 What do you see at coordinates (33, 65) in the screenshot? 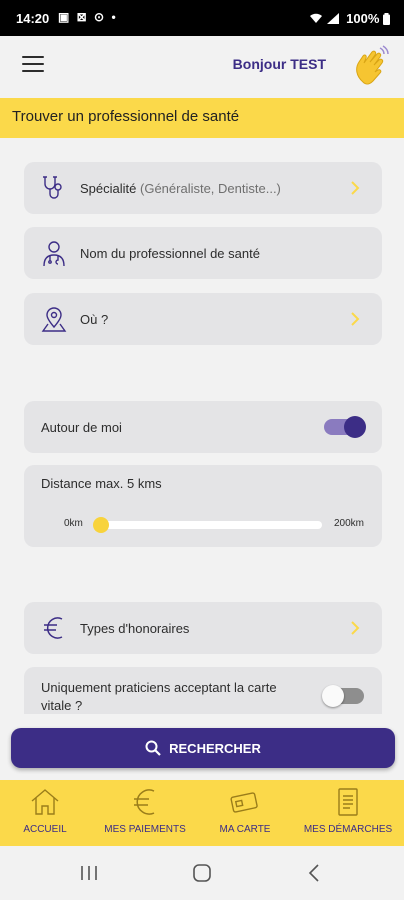
I see `menu-icon` at bounding box center [33, 65].